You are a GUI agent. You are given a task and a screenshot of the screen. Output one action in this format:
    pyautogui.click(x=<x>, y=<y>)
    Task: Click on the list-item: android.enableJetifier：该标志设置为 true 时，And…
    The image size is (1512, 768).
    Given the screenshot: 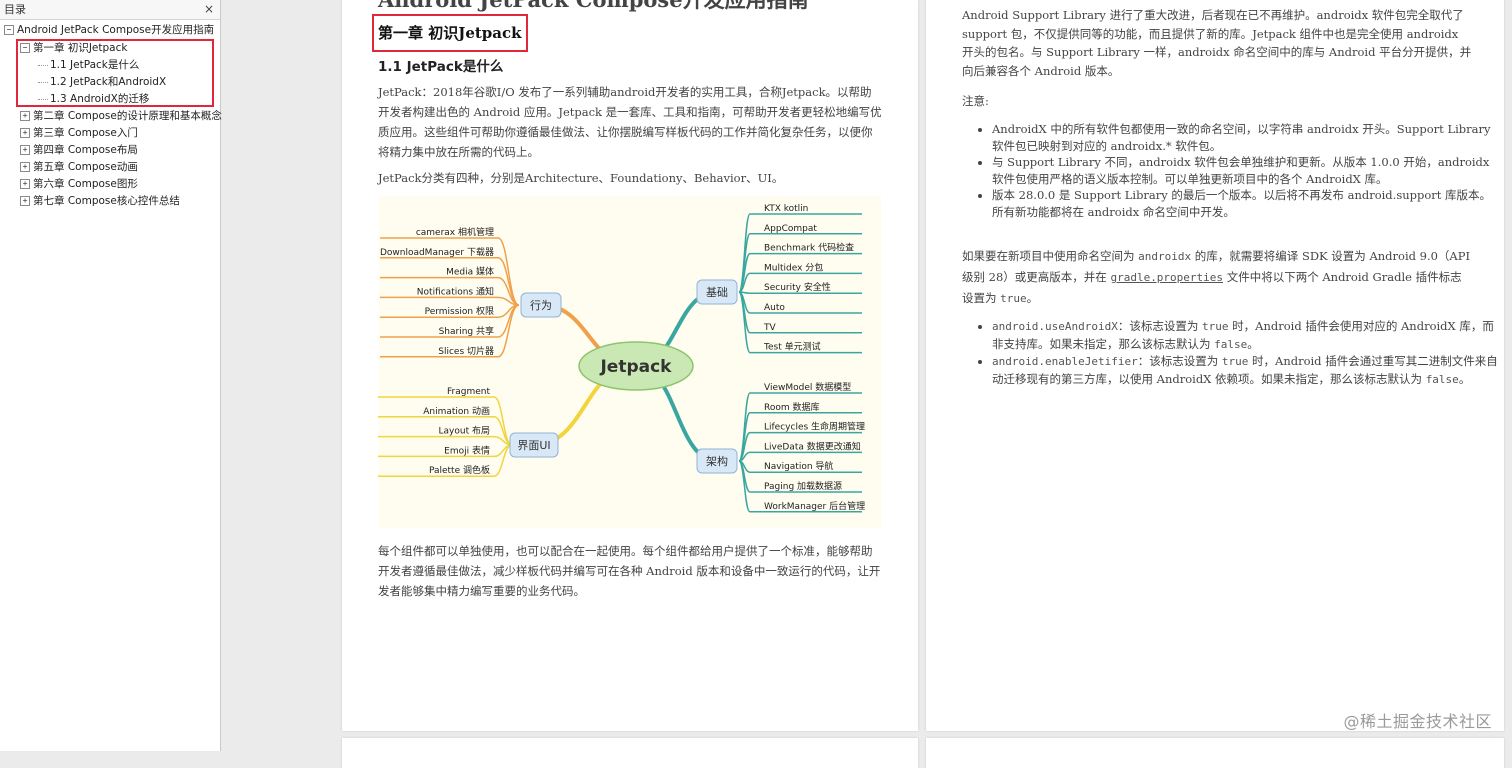 What is the action you would take?
    pyautogui.click(x=1247, y=370)
    